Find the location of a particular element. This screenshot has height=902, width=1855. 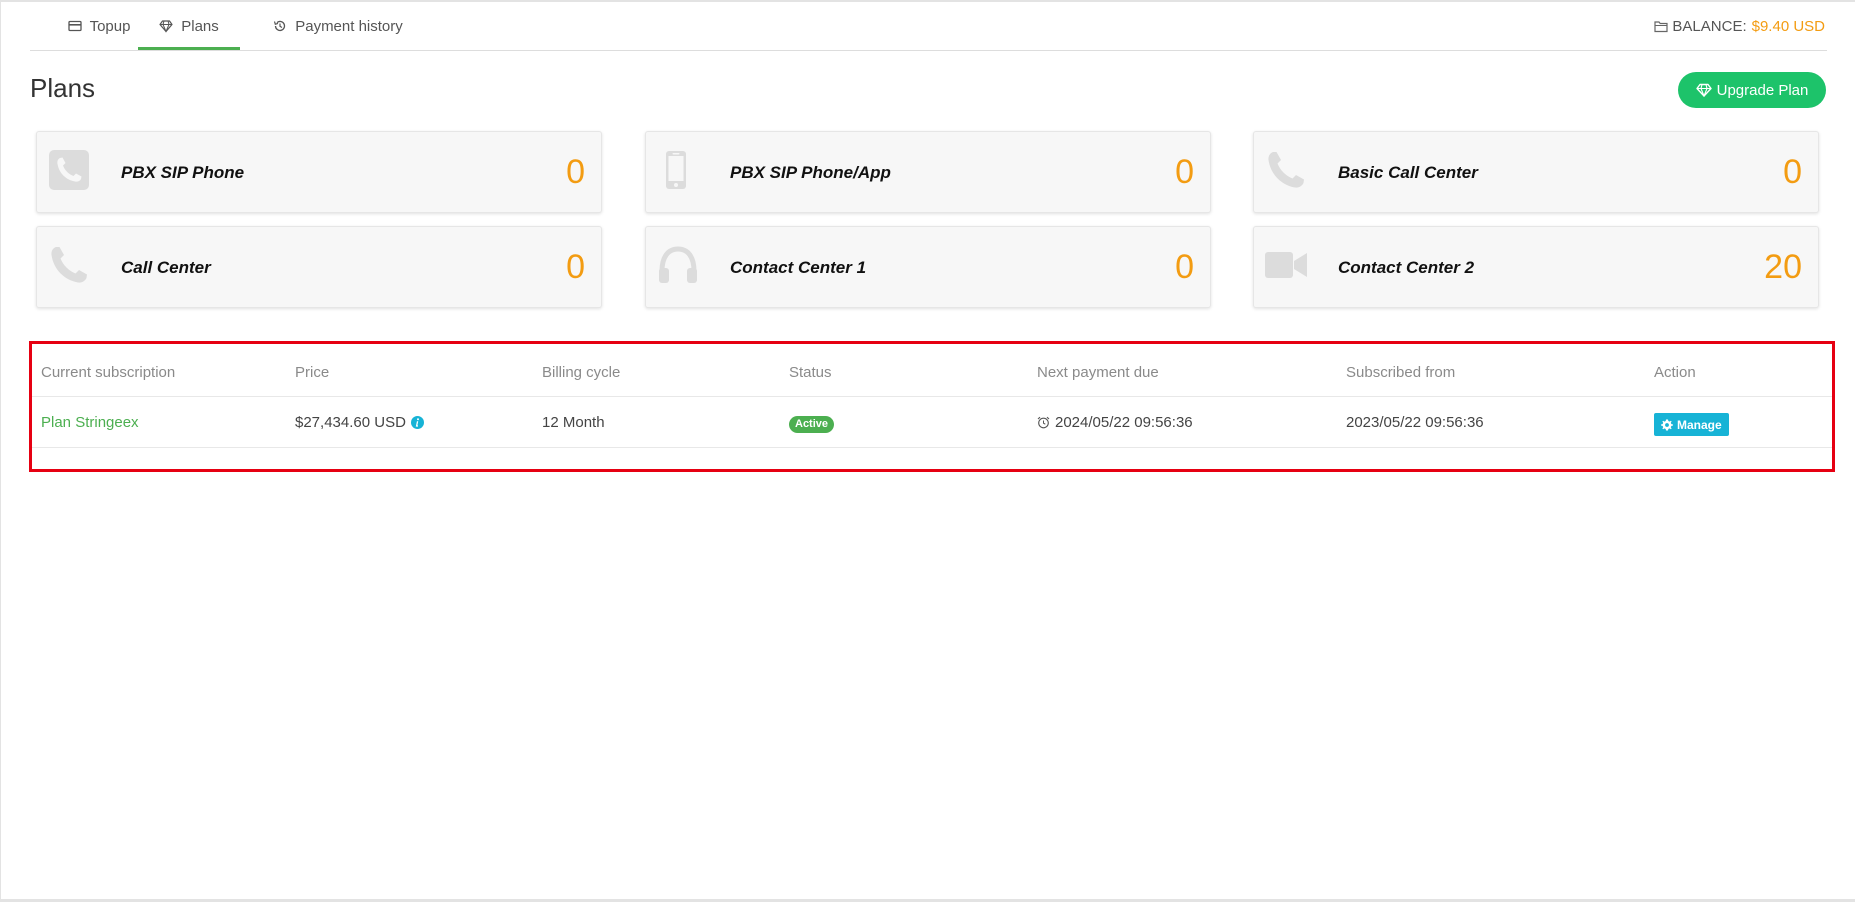

column-header-next-payment-due: Next payment due is located at coordinates (1098, 372).